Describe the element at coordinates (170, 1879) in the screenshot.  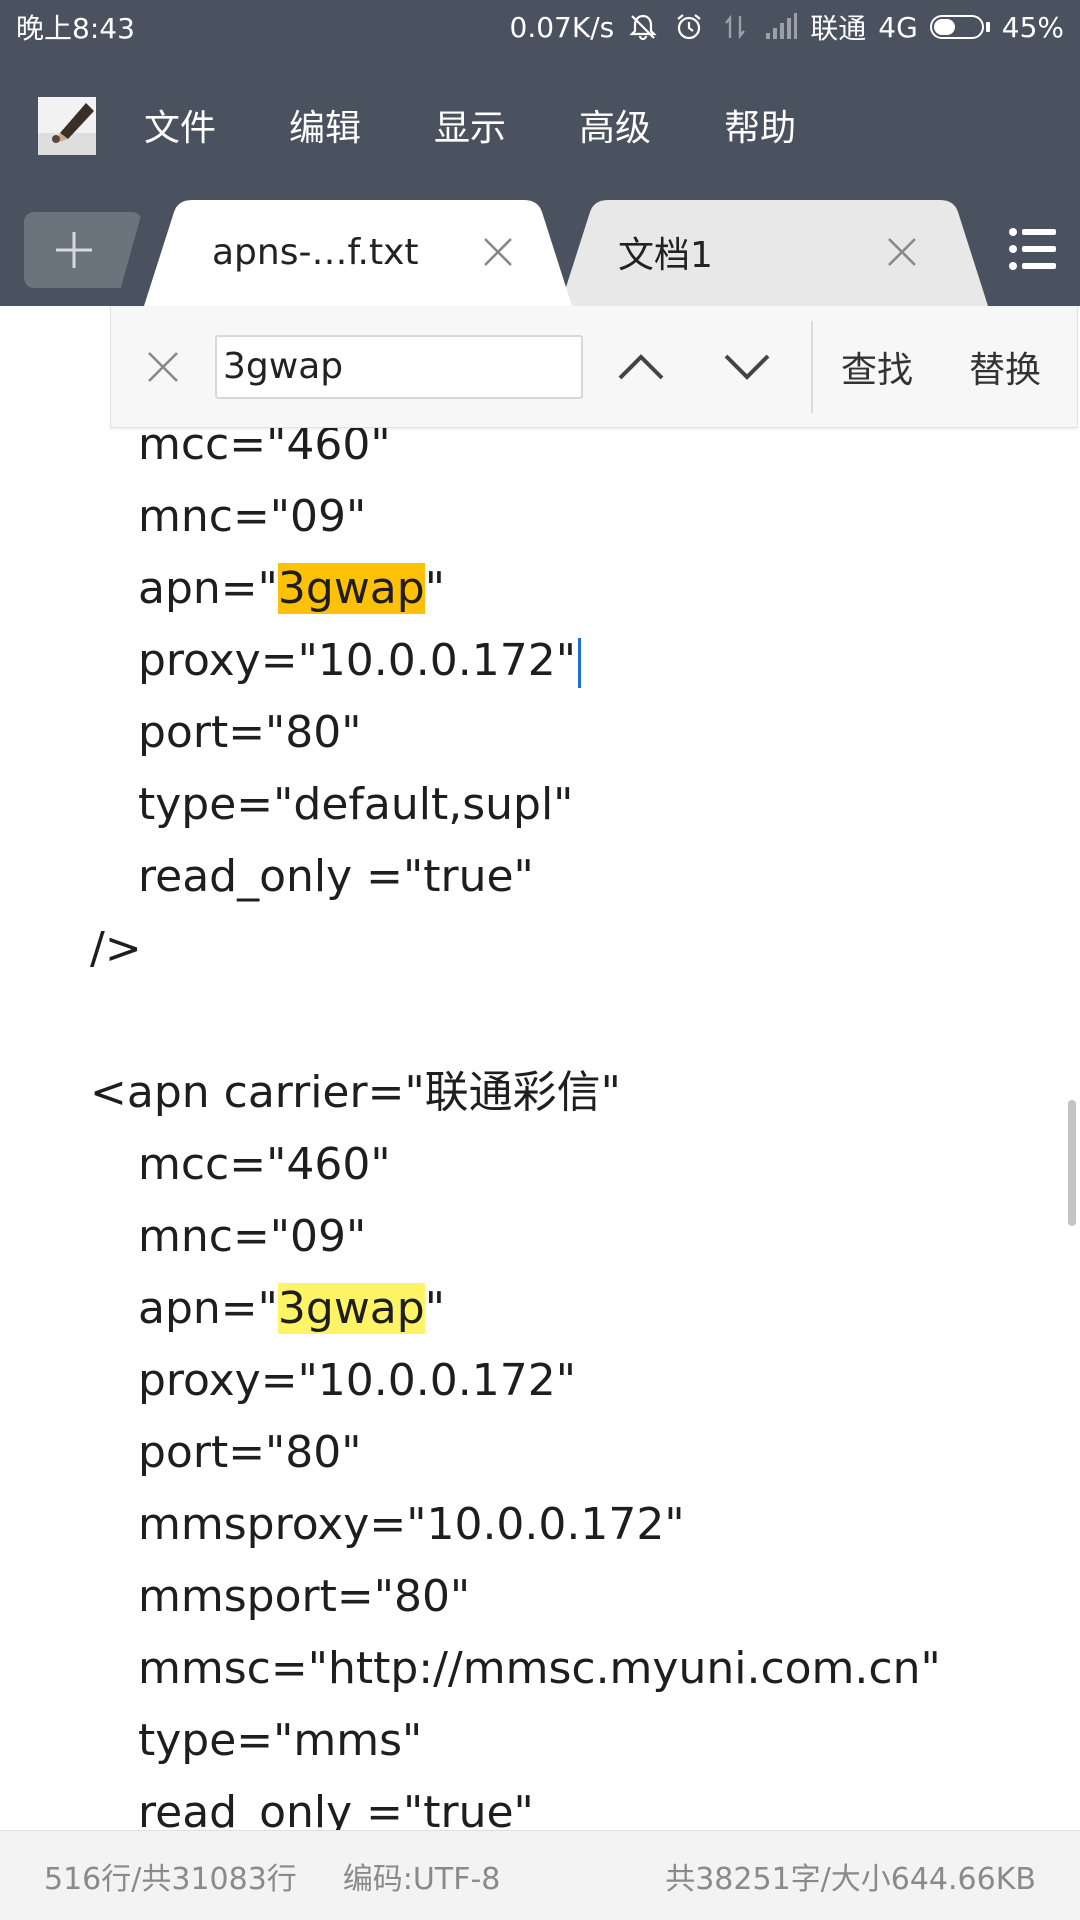
I see `line-count: 516行/共31083行` at that location.